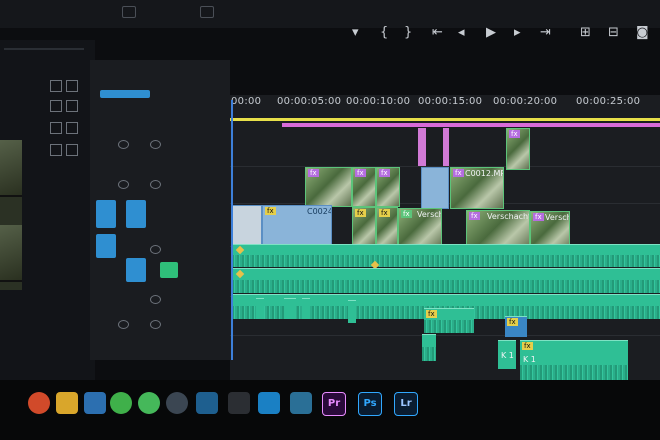 This screenshot has width=660, height=440. I want to click on video-clip-c0012: fx C0012.MP, so click(477, 188).